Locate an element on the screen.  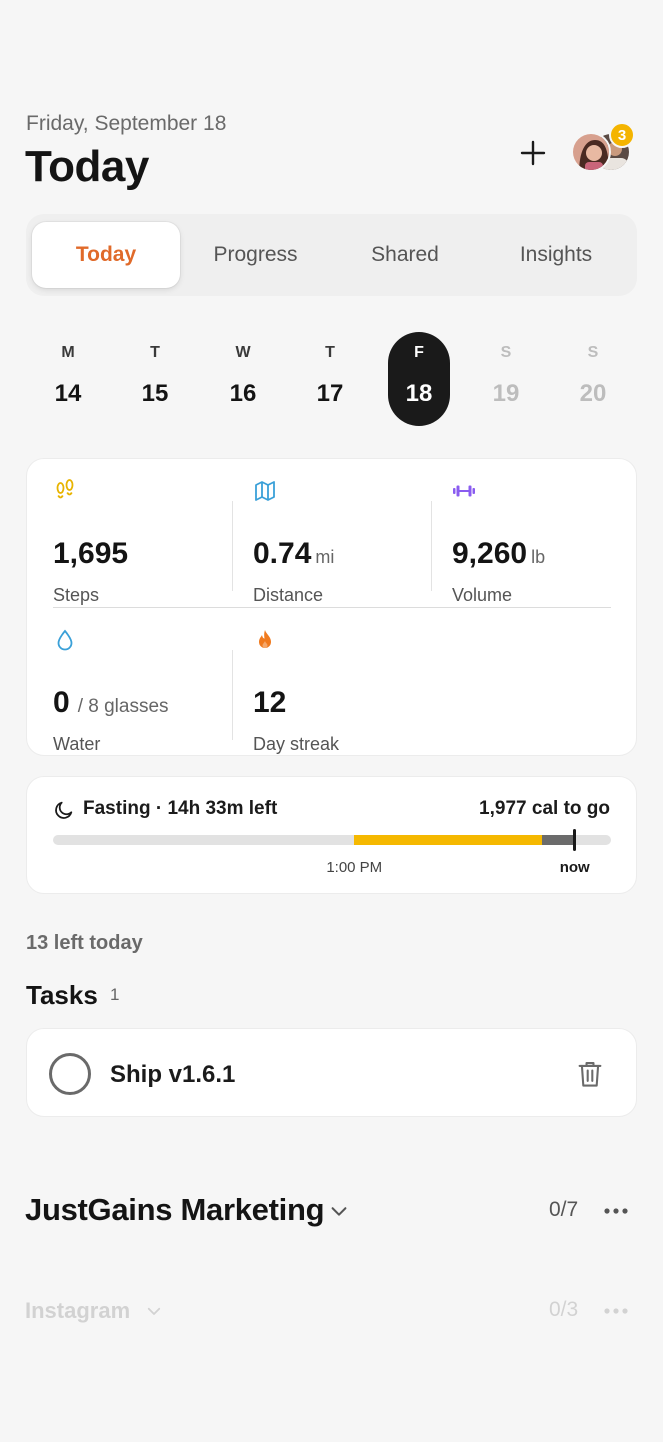
tasks-count: 1 is located at coordinates (115, 994).